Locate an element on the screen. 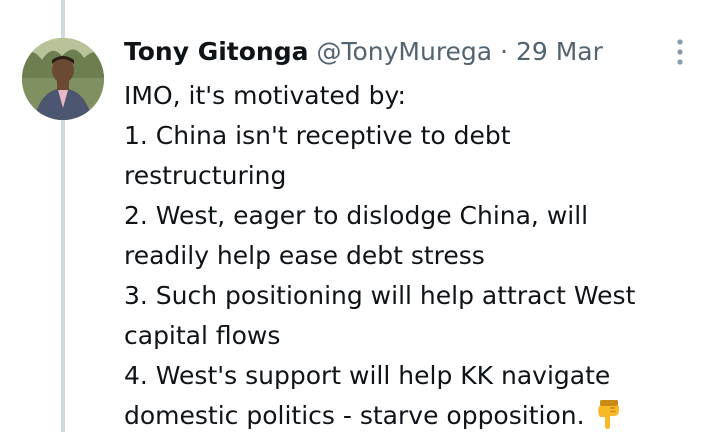 The height and width of the screenshot is (442, 720). author-handle: @TonyMurega is located at coordinates (404, 51).